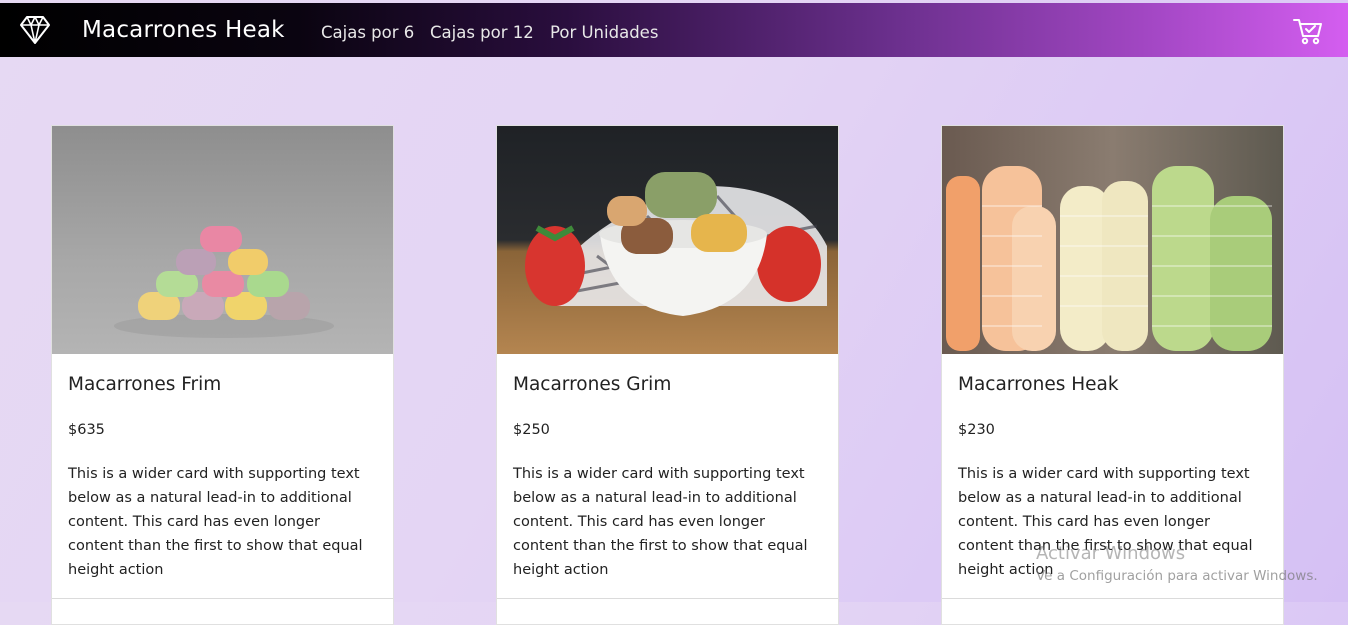  I want to click on card-image-macarons-bowl, so click(667, 240).